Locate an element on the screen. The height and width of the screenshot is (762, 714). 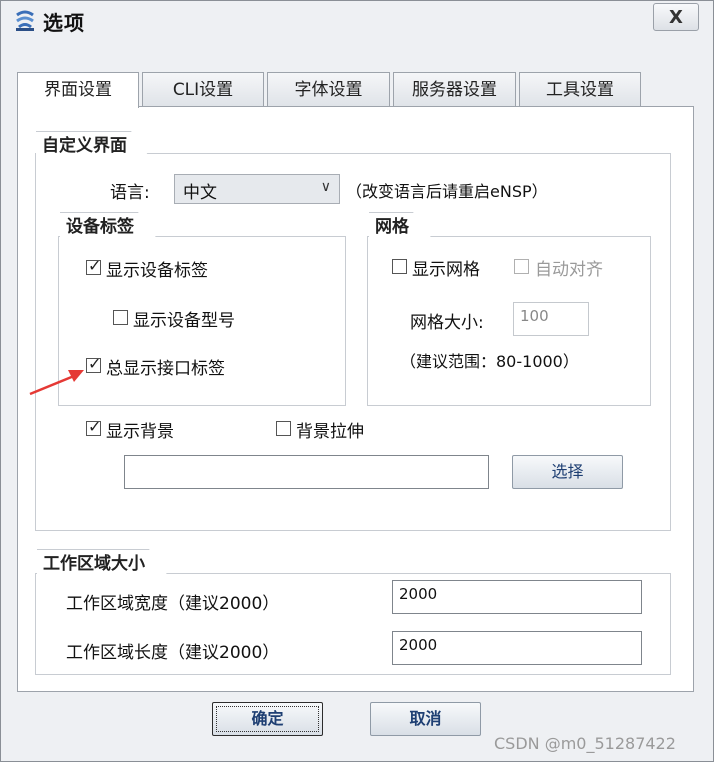
stretch-background-checkbox is located at coordinates (283, 428).